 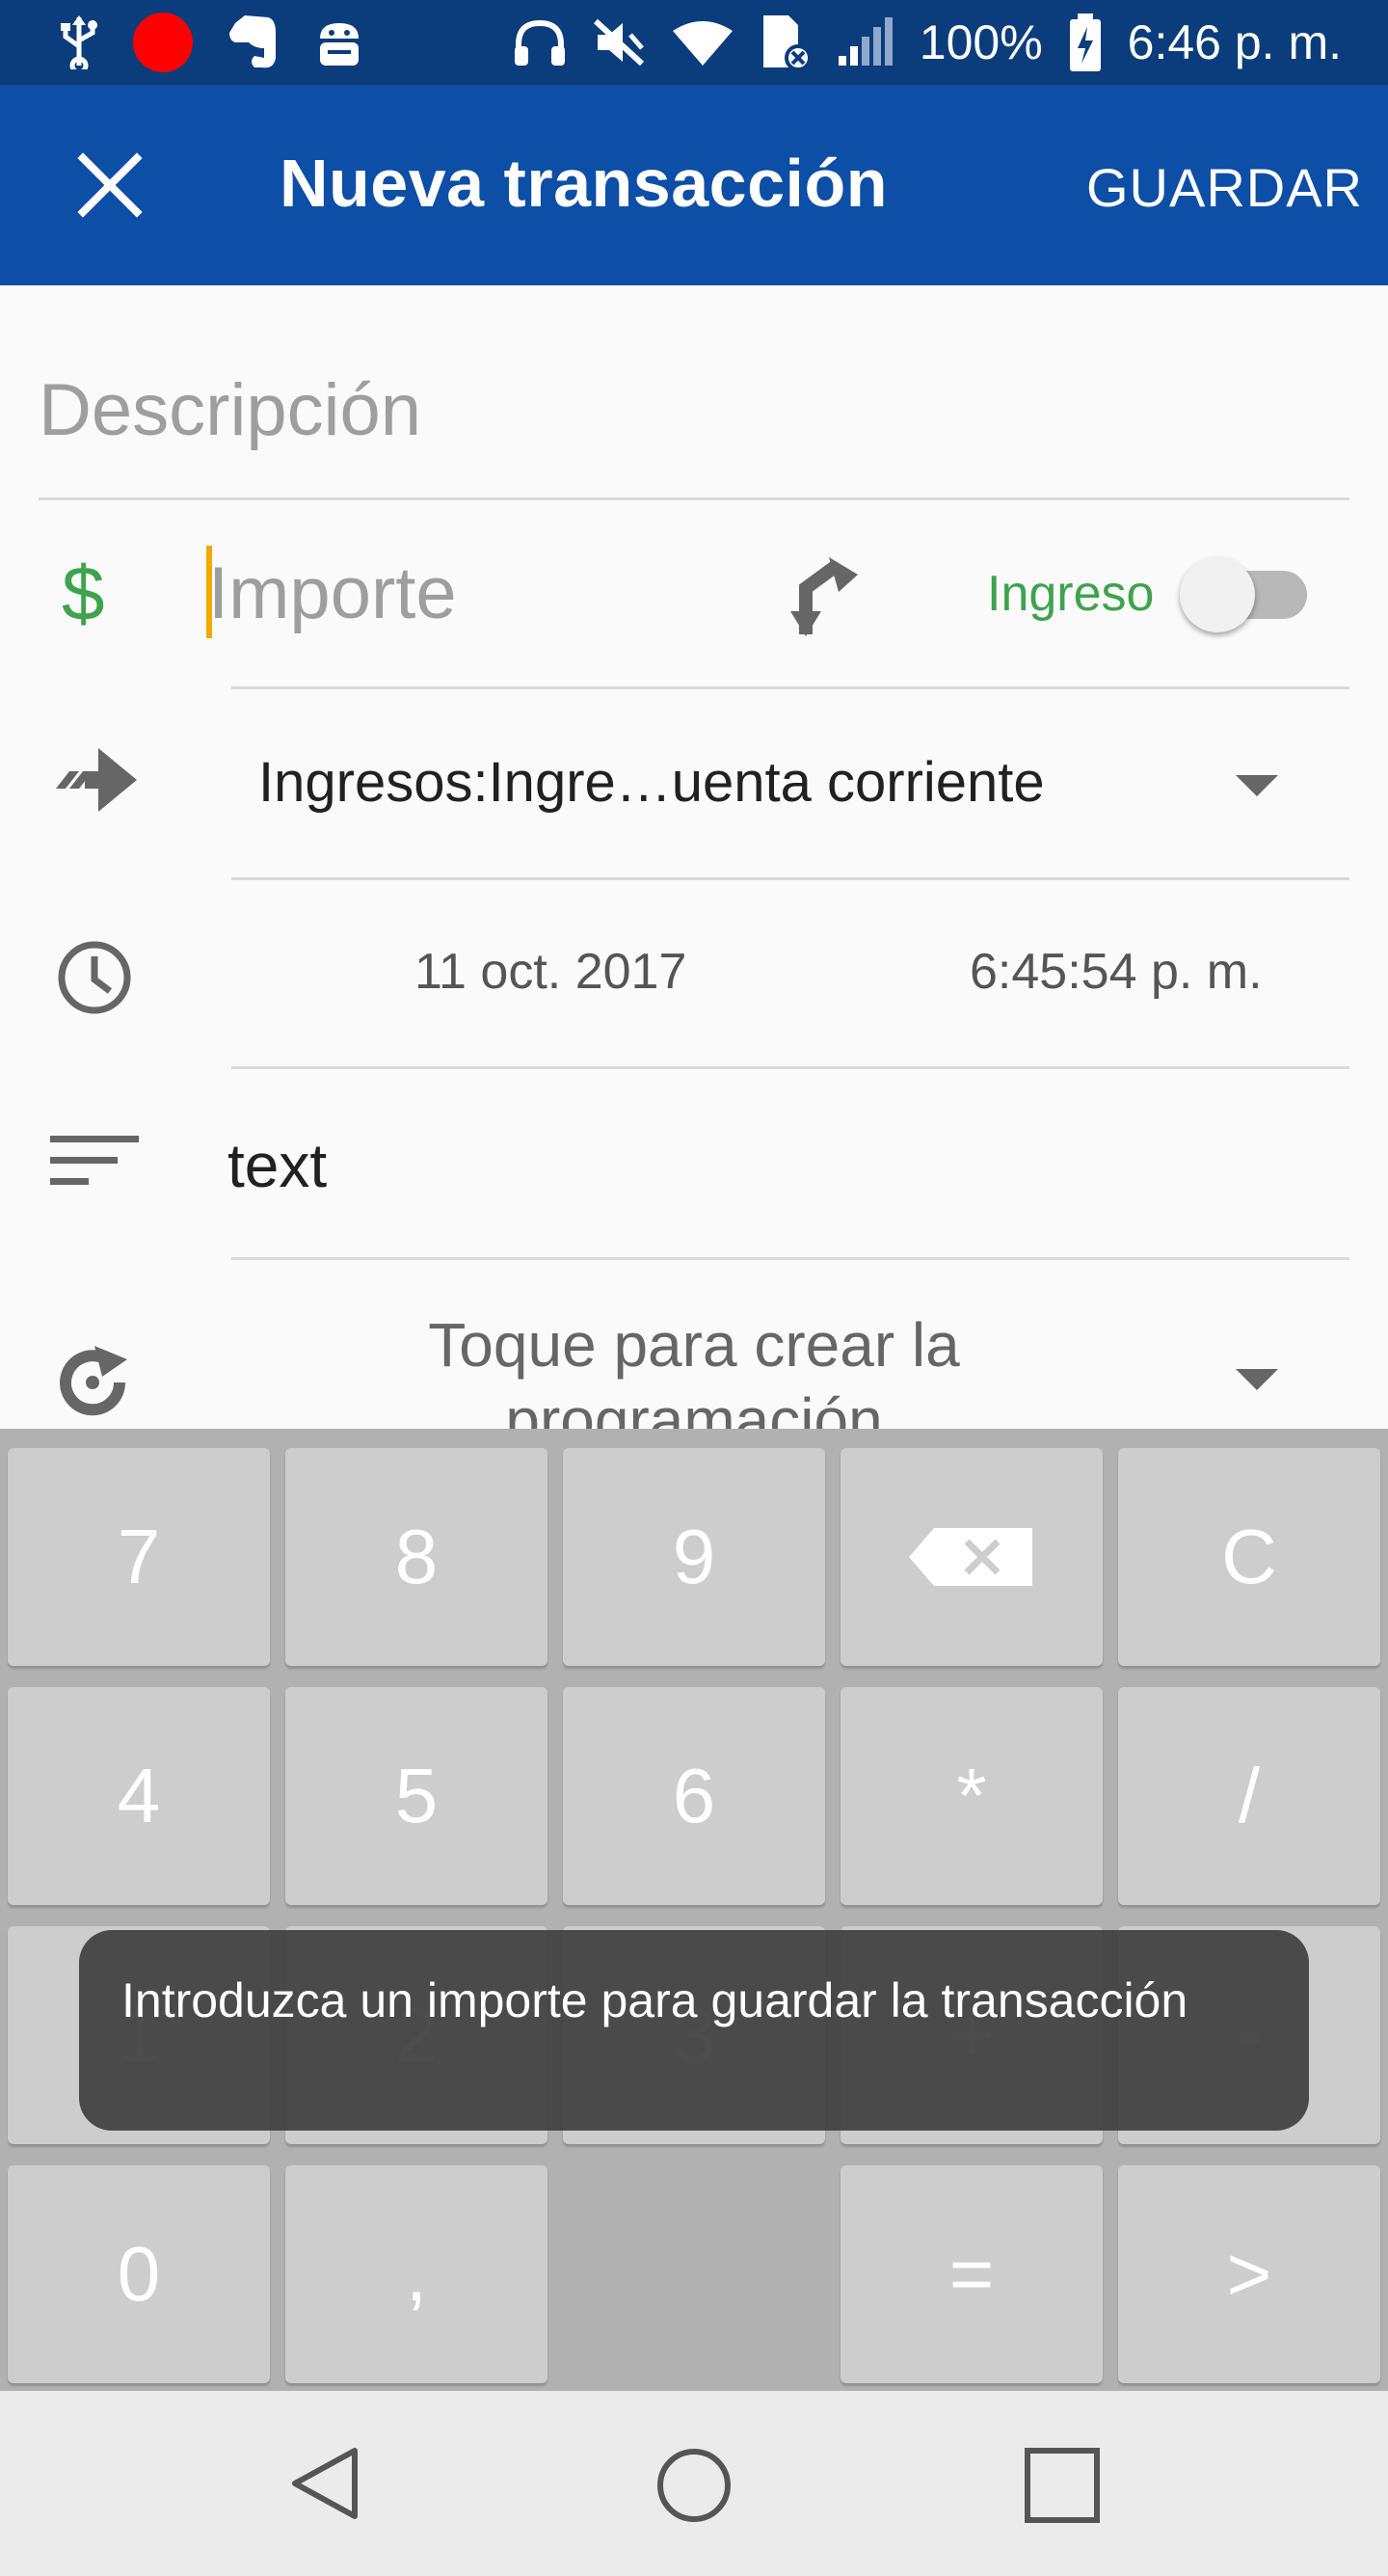 I want to click on key-9: 9, so click(x=694, y=1557).